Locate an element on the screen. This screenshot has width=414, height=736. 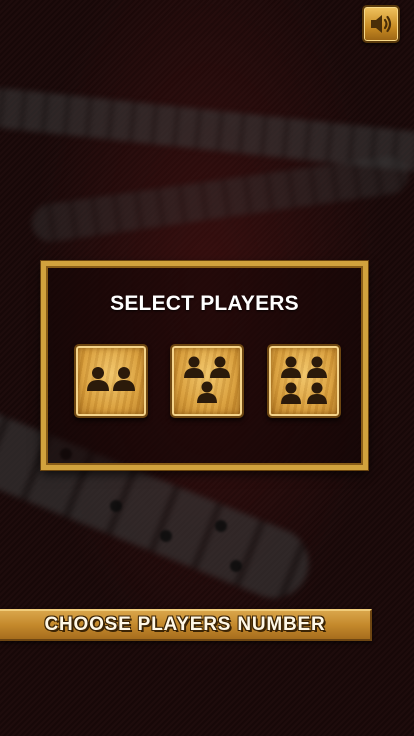
sound-toggle-button is located at coordinates (381, 24).